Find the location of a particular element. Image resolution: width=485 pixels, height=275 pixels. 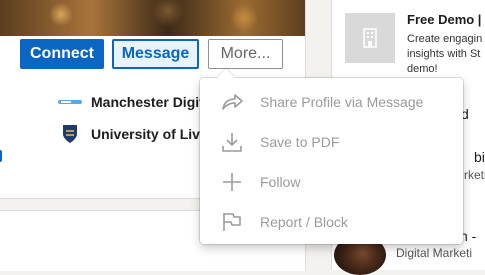

menu-item-label: Save to PDF is located at coordinates (300, 142).